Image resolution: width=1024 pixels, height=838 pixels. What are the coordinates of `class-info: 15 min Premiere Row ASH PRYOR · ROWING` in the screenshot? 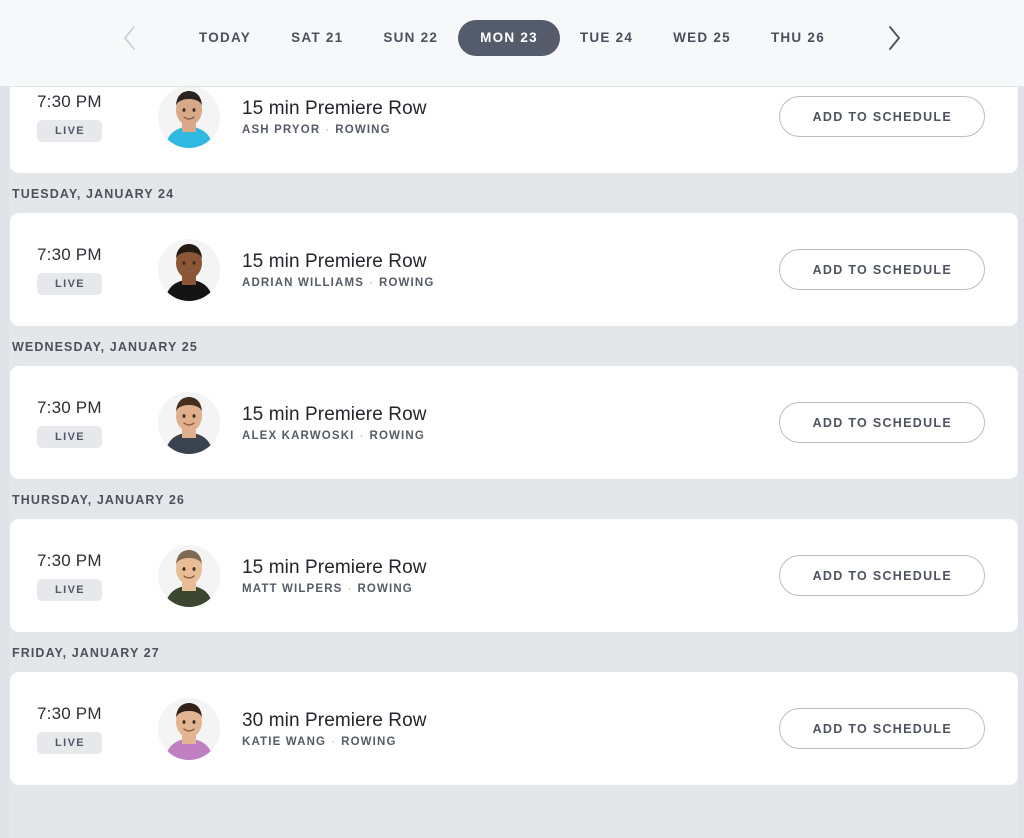 It's located at (510, 117).